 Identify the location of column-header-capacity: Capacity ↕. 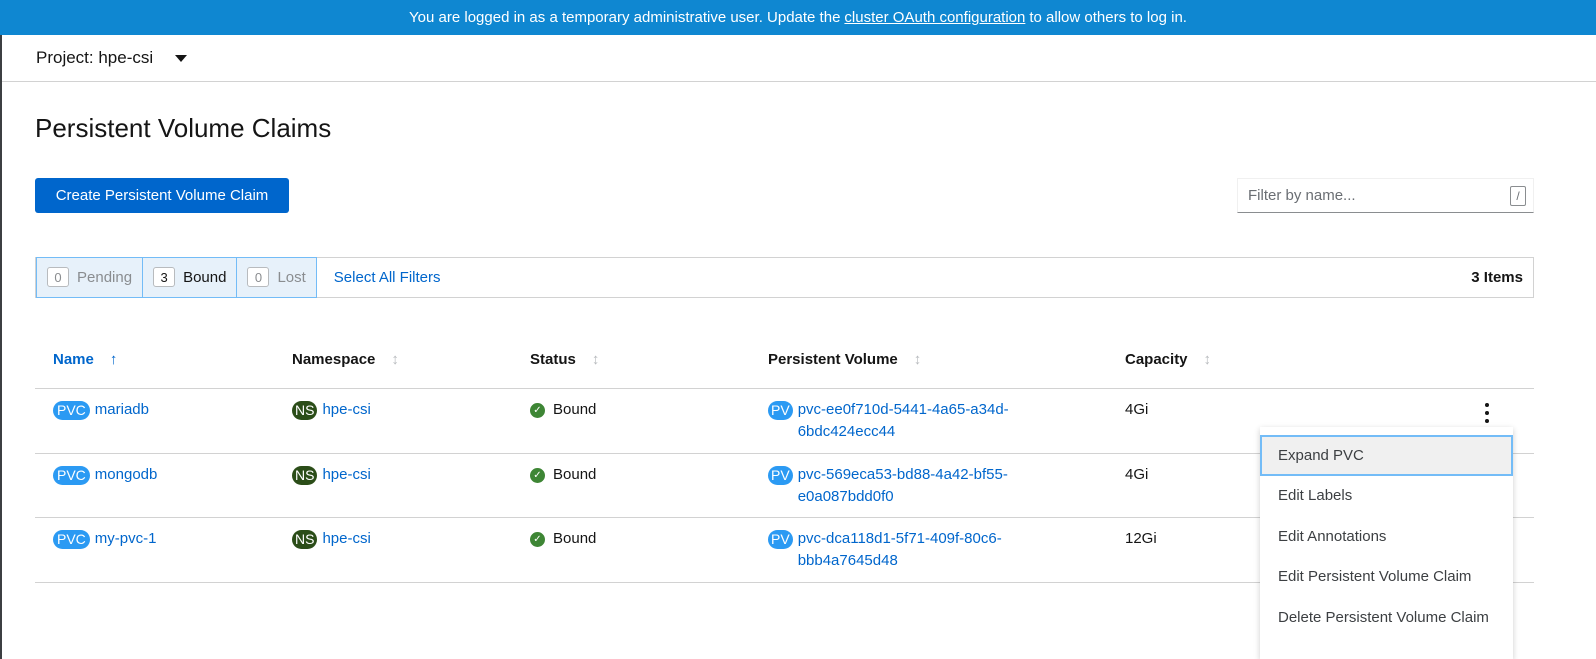
(1168, 359).